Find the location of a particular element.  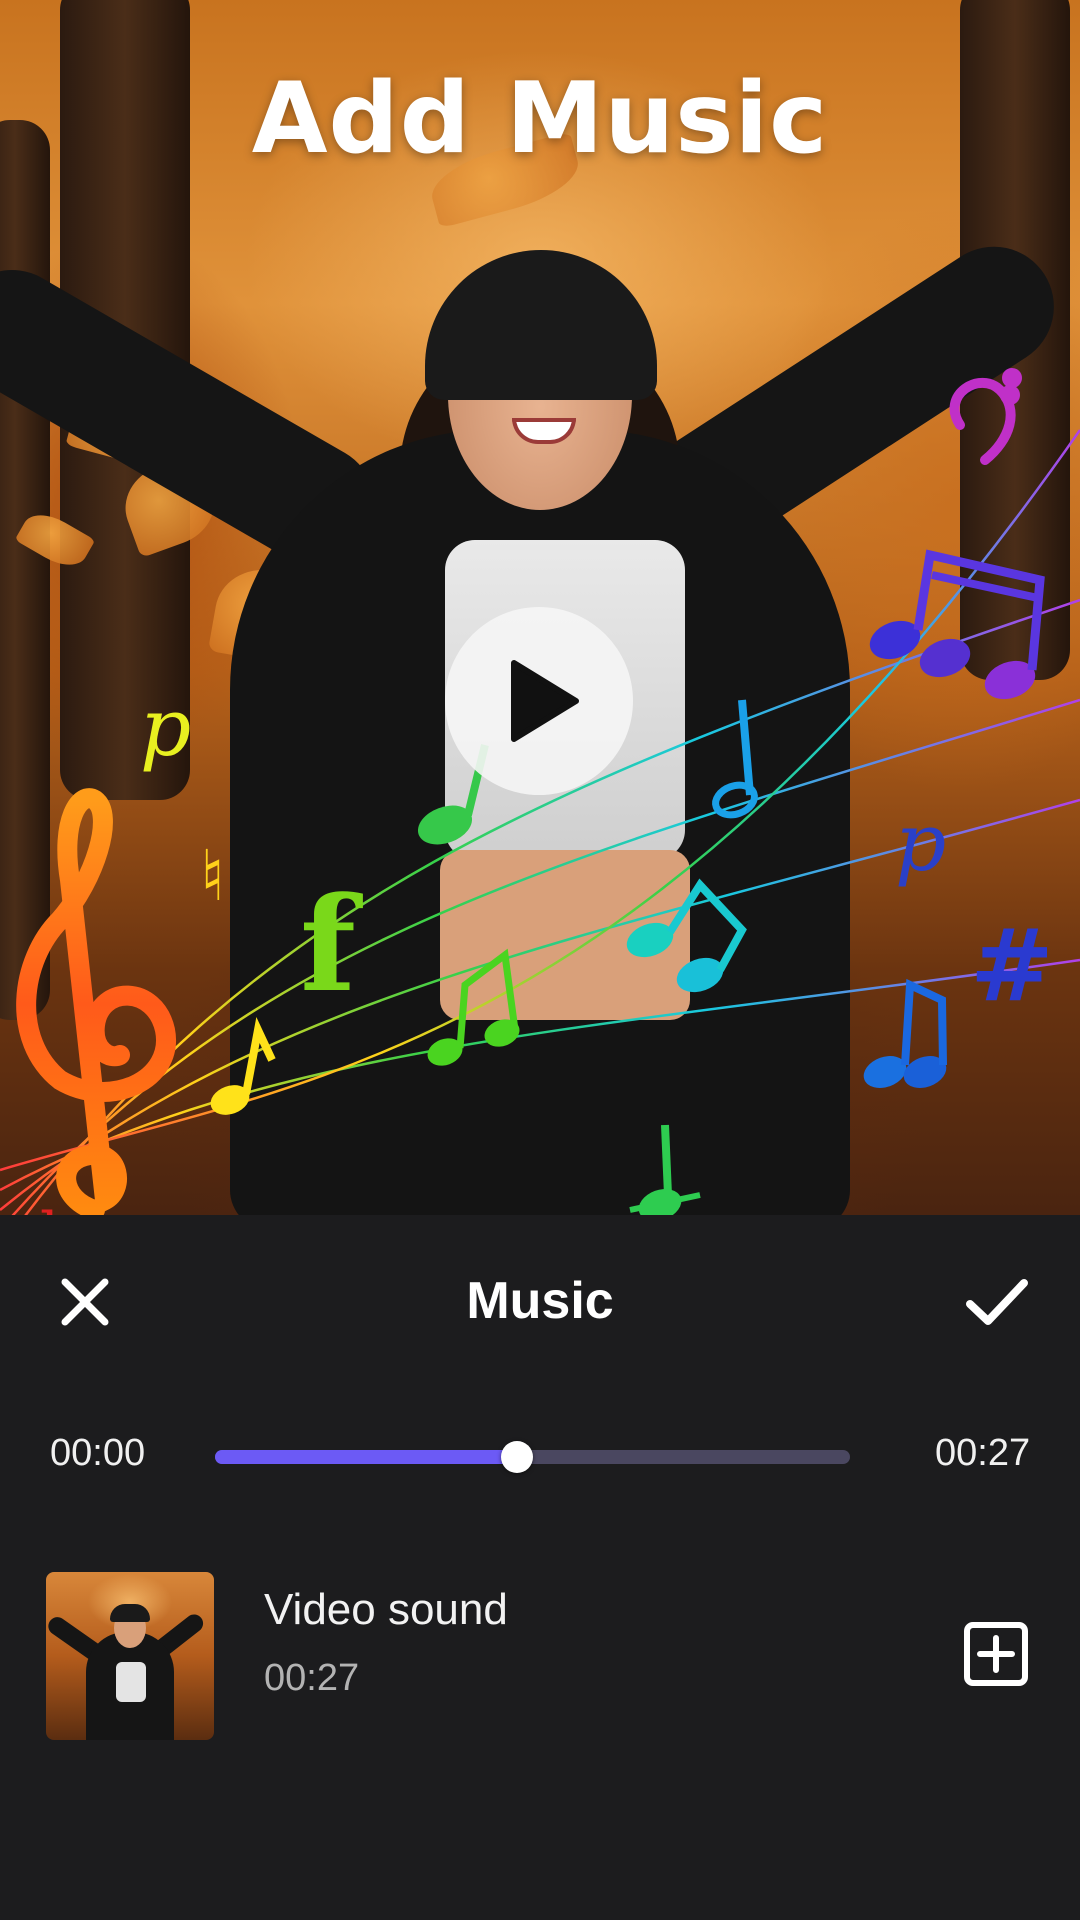

confirm-button is located at coordinates (997, 1302).